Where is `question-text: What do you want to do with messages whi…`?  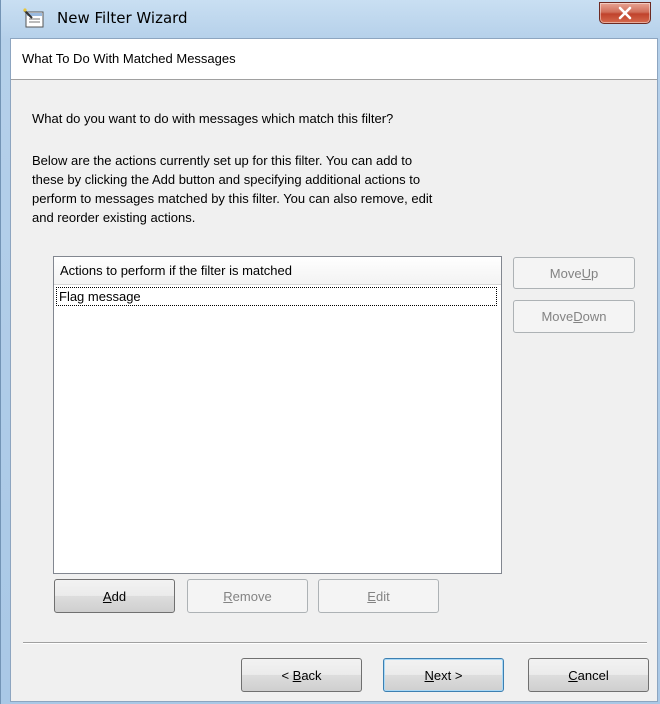 question-text: What do you want to do with messages whi… is located at coordinates (213, 118).